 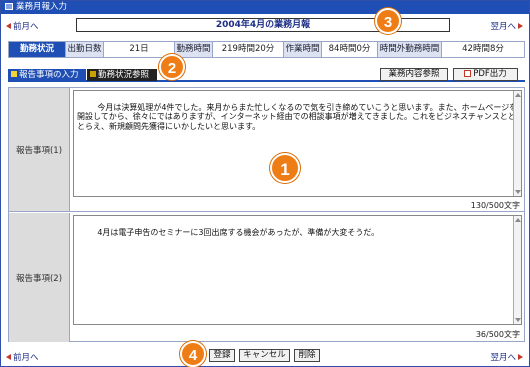 I want to click on tab-report-input: 報告事項の入力, so click(x=47, y=75).